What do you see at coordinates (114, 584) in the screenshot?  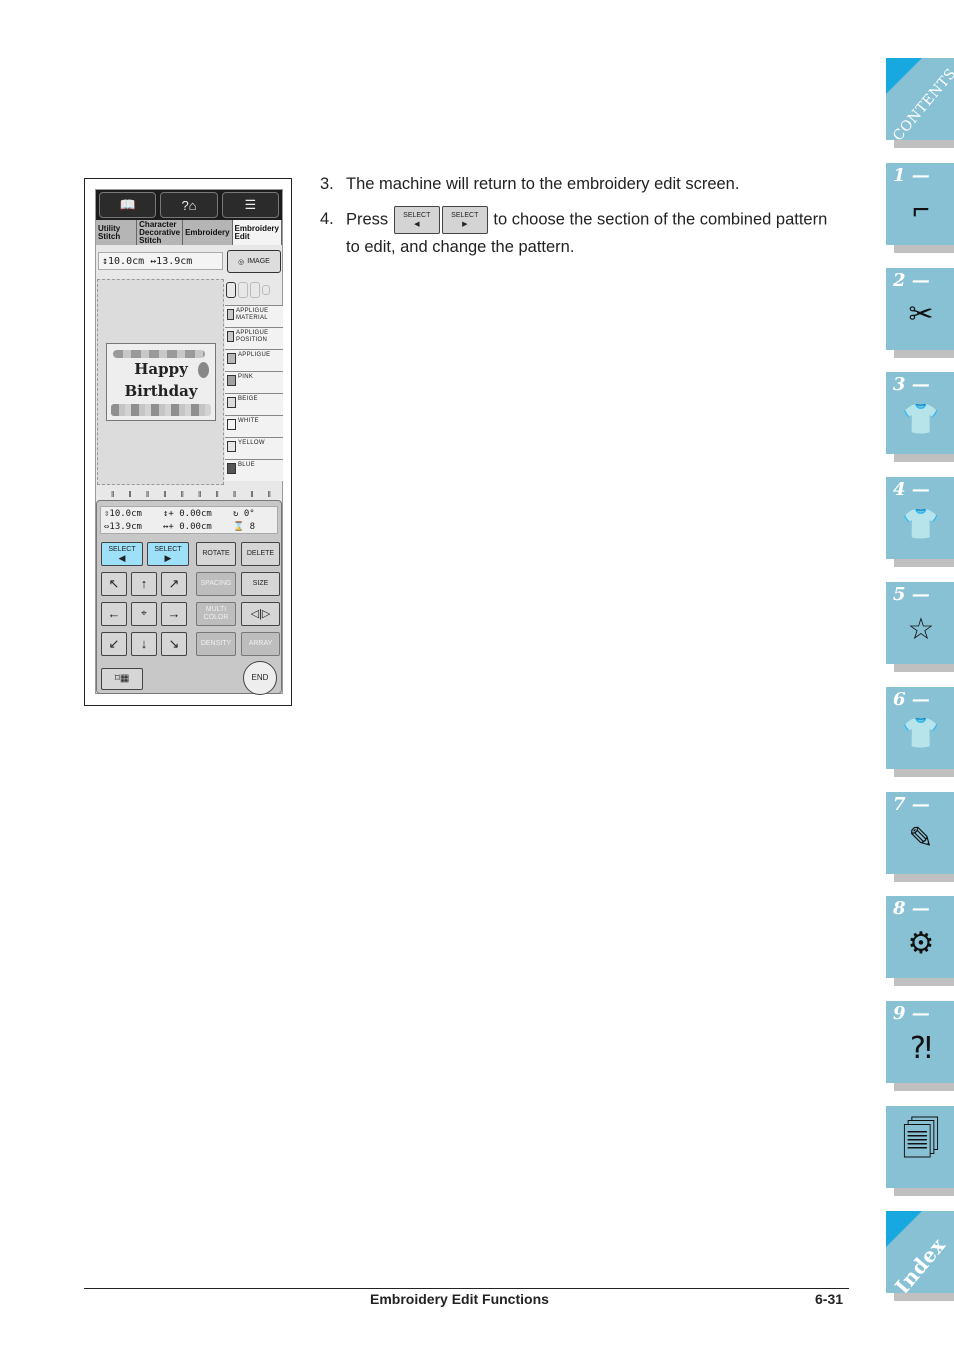 I see `move-up-left-button: ↖` at bounding box center [114, 584].